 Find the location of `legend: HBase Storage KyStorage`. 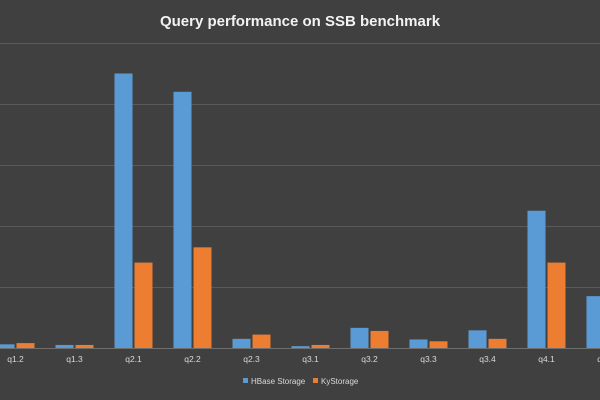

legend: HBase Storage KyStorage is located at coordinates (301, 381).